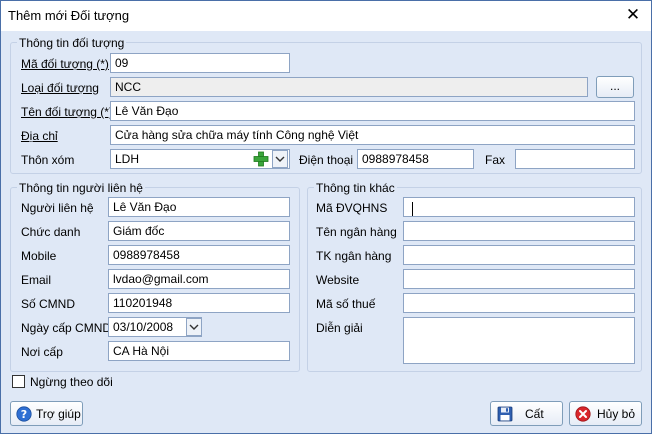 The image size is (652, 434). What do you see at coordinates (81, 188) in the screenshot?
I see `group-contact-title: Thông tin người liên hệ` at bounding box center [81, 188].